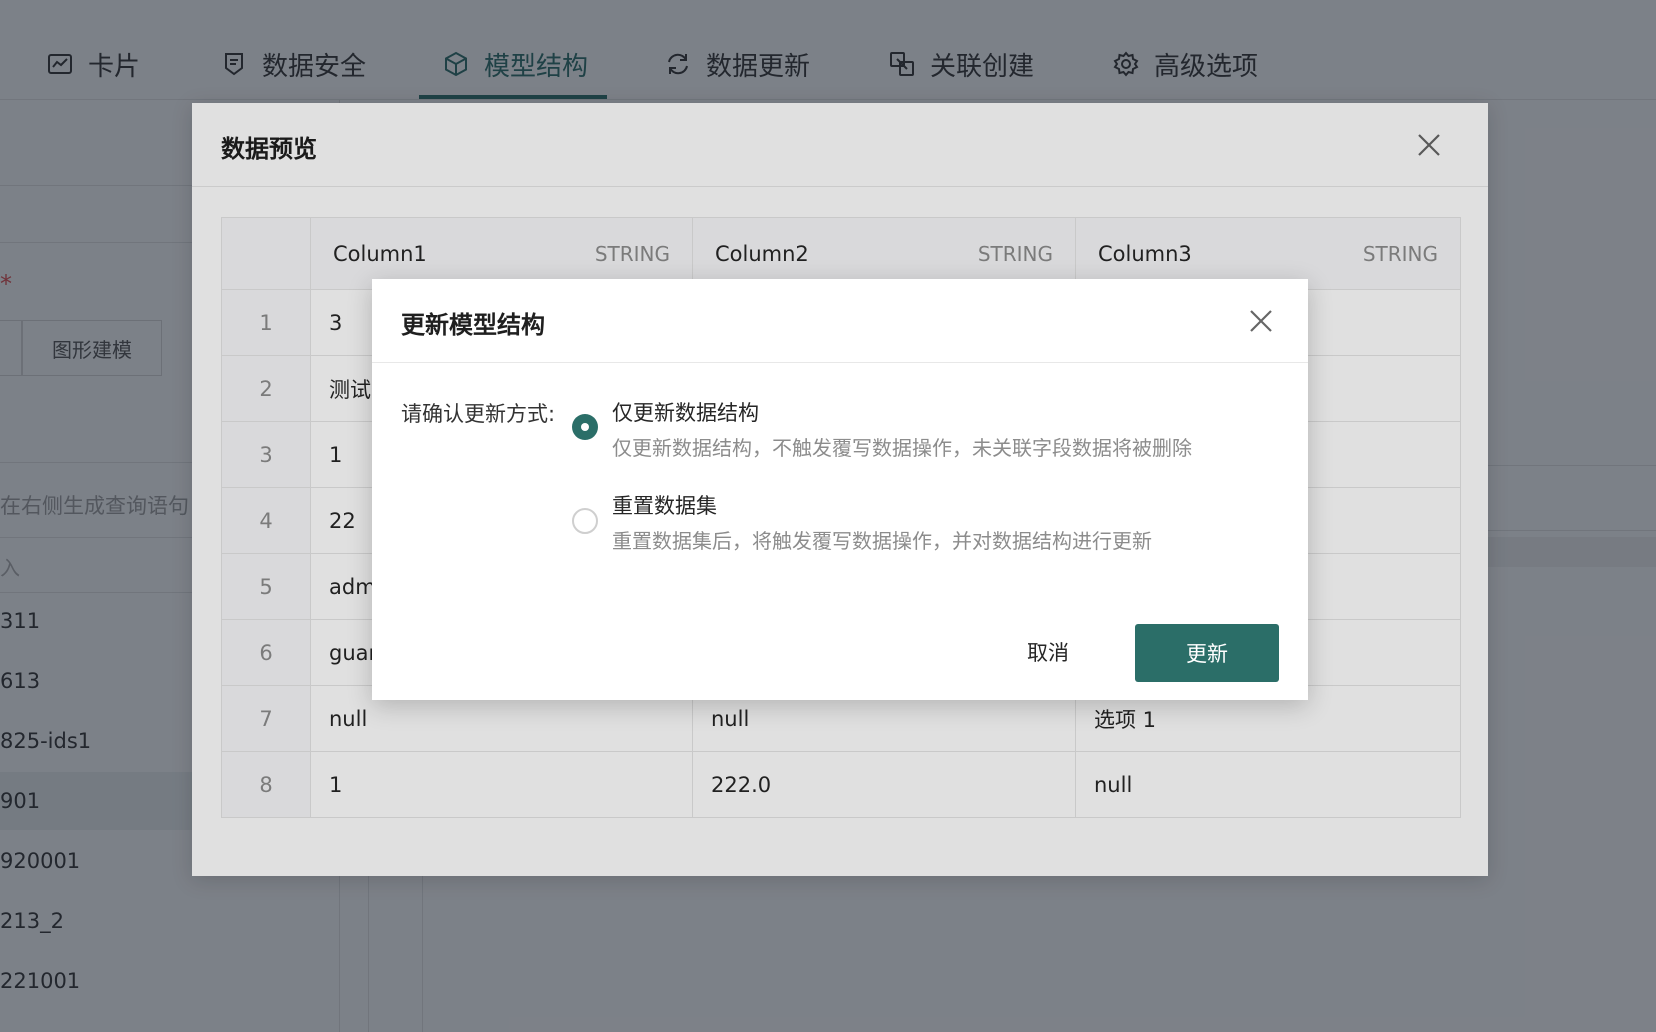 The height and width of the screenshot is (1032, 1656). I want to click on close-icon, so click(1261, 321).